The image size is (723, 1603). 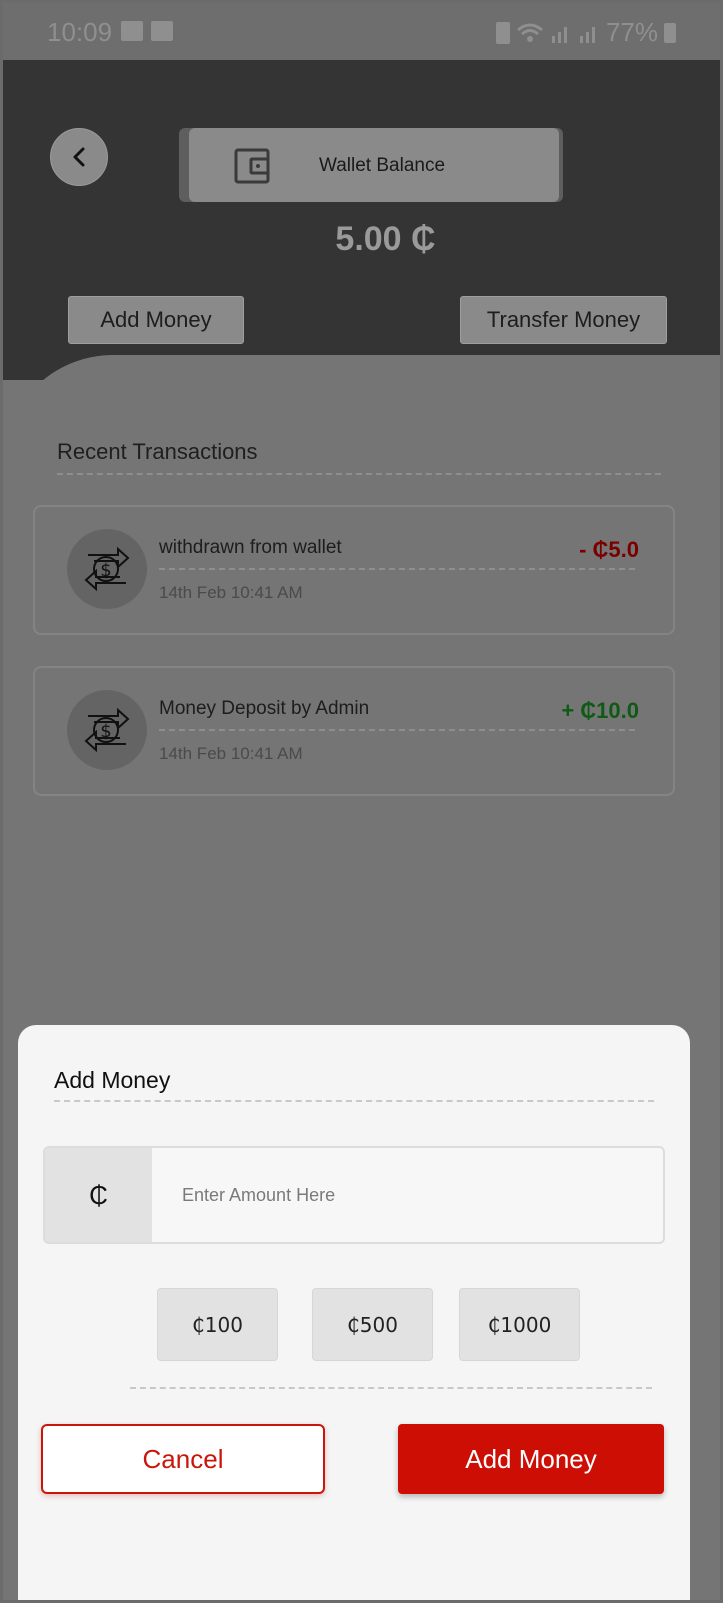 I want to click on transaction-amount: + ₵10.0, so click(x=600, y=710).